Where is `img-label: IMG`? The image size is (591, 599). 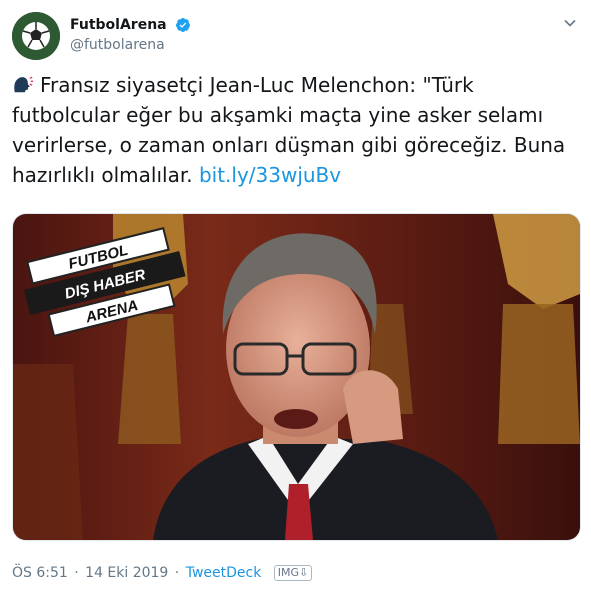 img-label: IMG is located at coordinates (288, 572).